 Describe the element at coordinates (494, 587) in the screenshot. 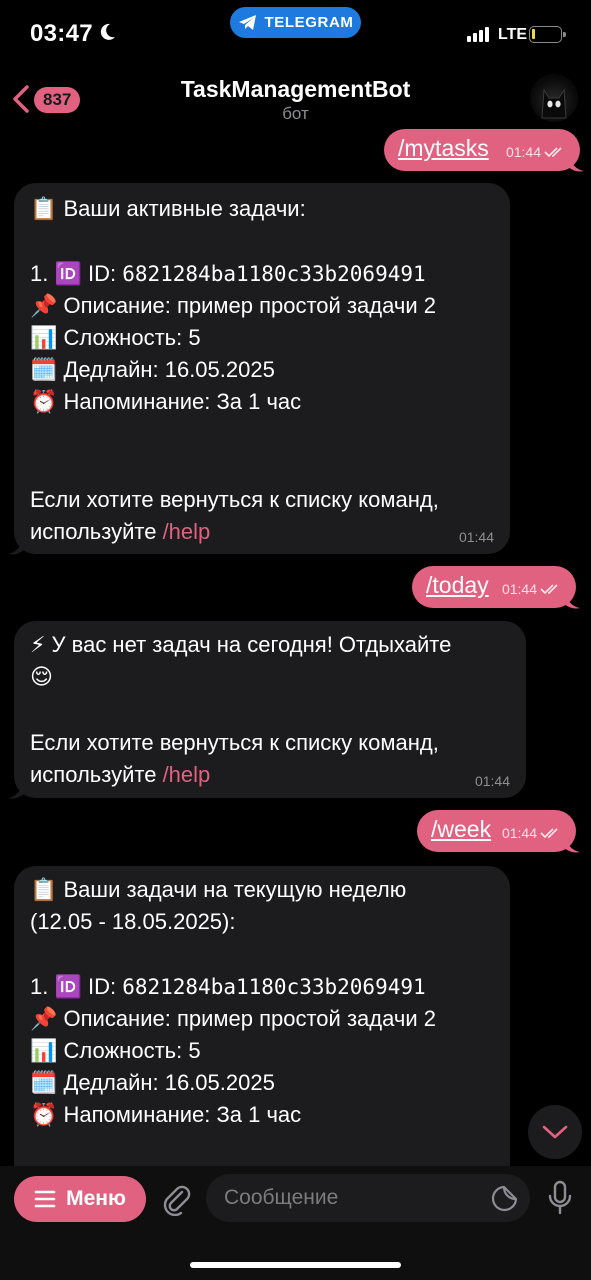

I see `outgoing-message: /today 01:44` at that location.